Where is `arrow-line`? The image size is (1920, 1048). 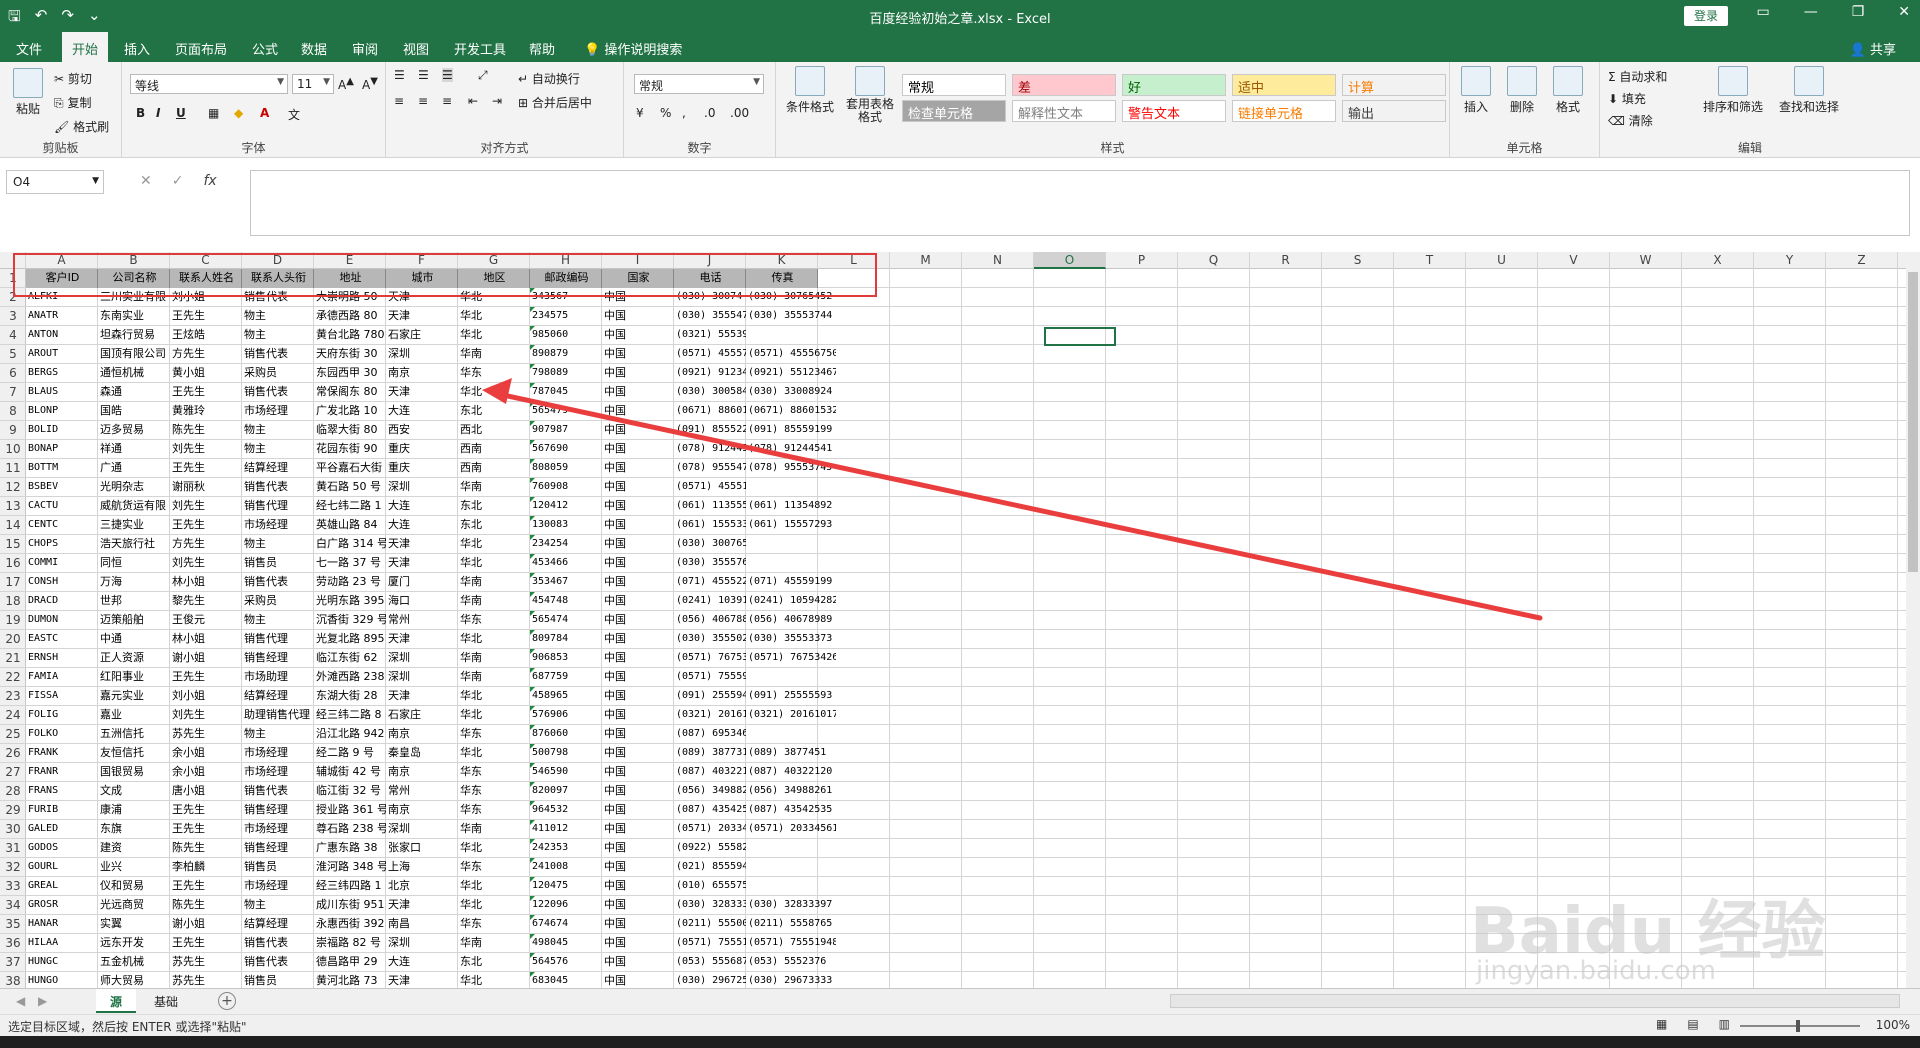
arrow-line is located at coordinates (1017, 505).